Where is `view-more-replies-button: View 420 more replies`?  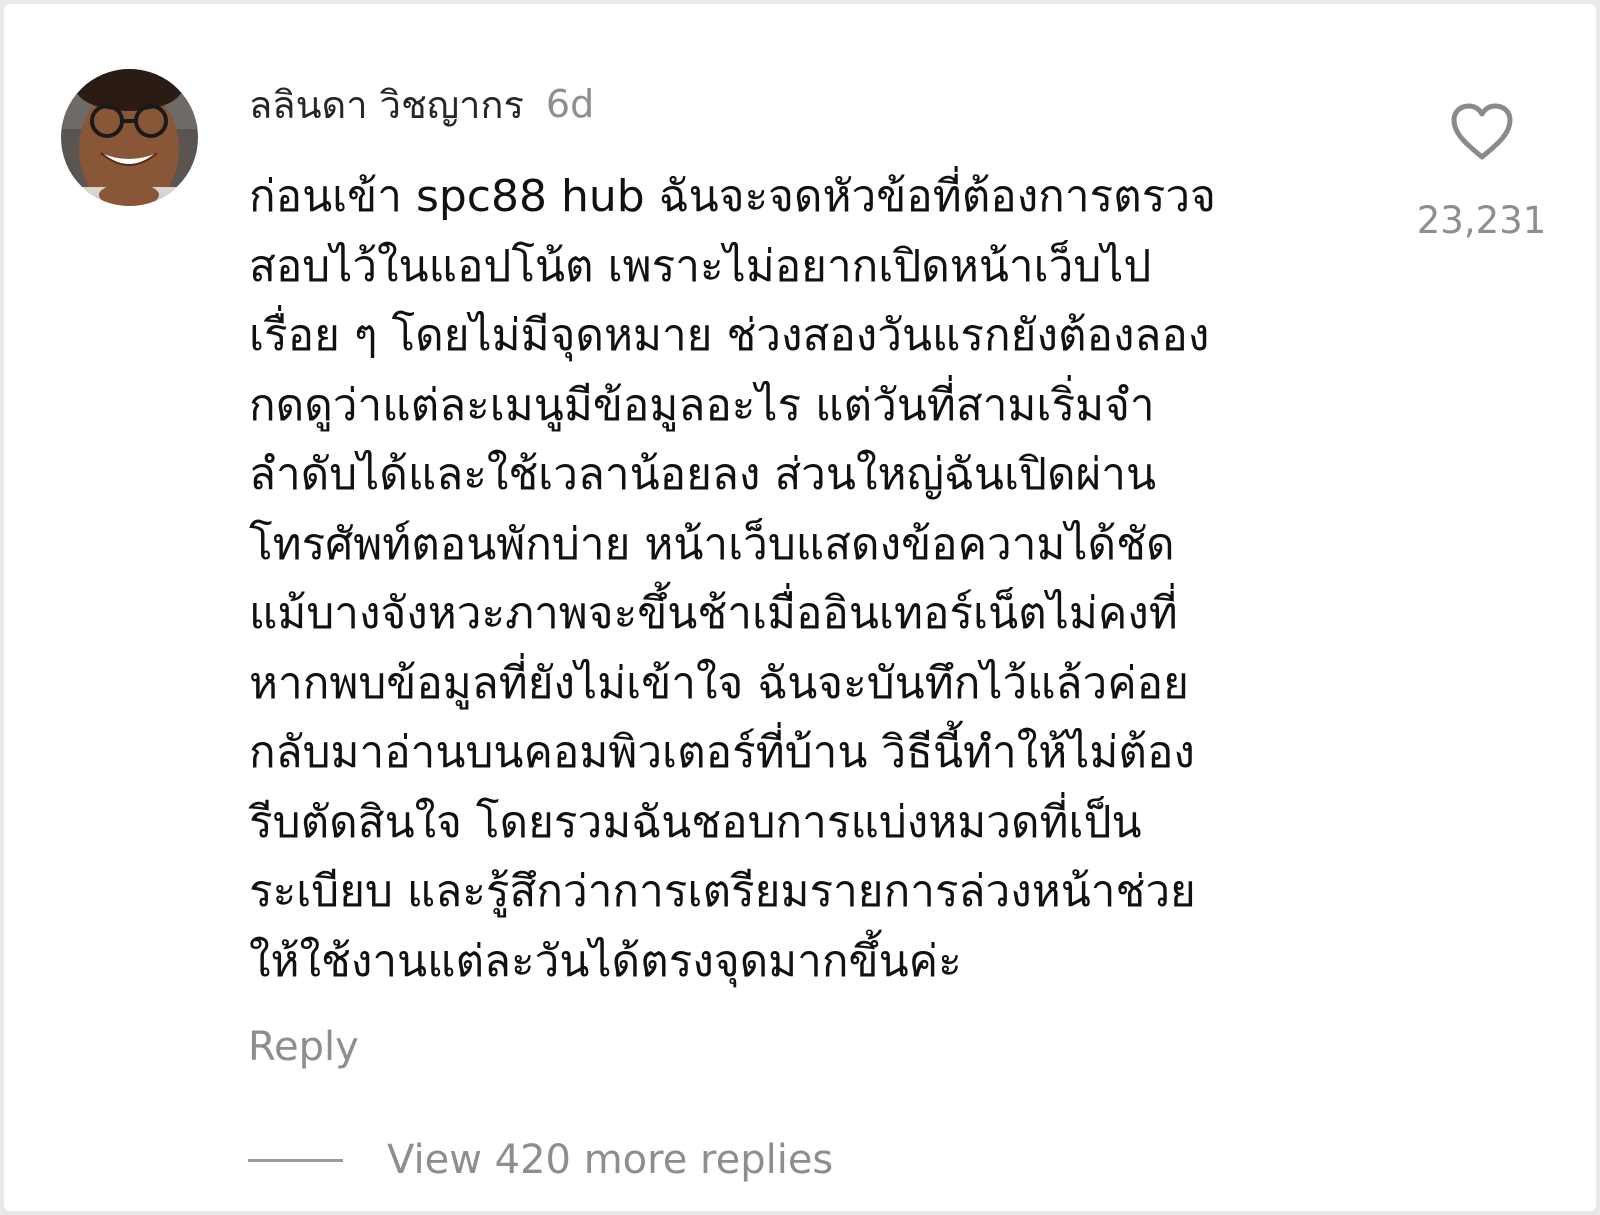
view-more-replies-button: View 420 more replies is located at coordinates (540, 1160).